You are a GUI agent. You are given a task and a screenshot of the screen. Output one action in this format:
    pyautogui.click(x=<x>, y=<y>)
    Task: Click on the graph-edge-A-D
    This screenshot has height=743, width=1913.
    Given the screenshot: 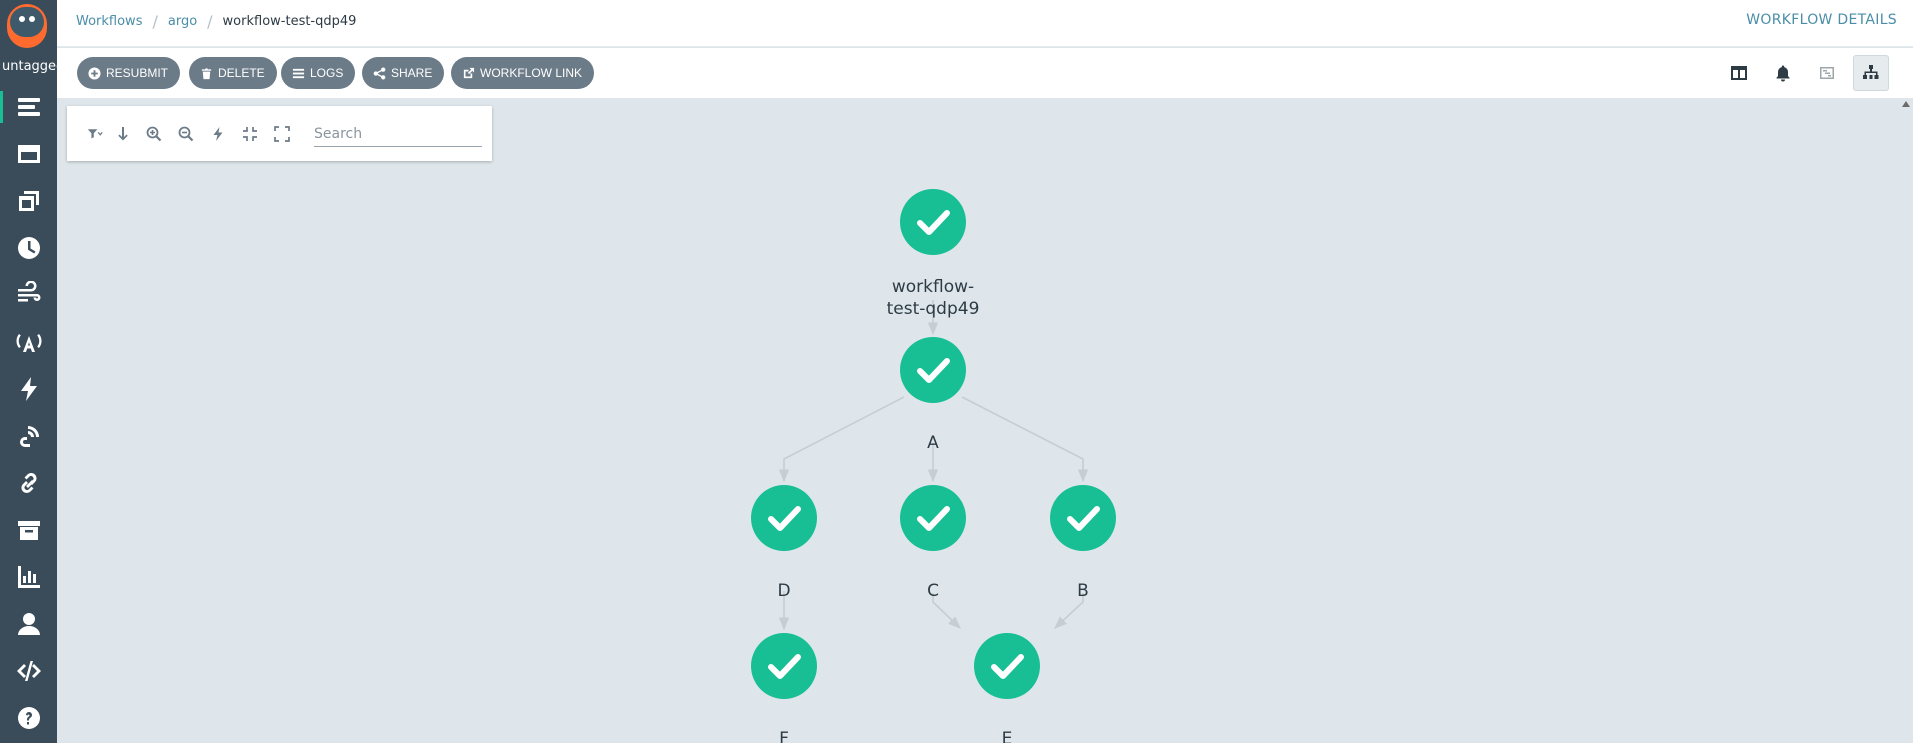 What is the action you would take?
    pyautogui.click(x=841, y=439)
    